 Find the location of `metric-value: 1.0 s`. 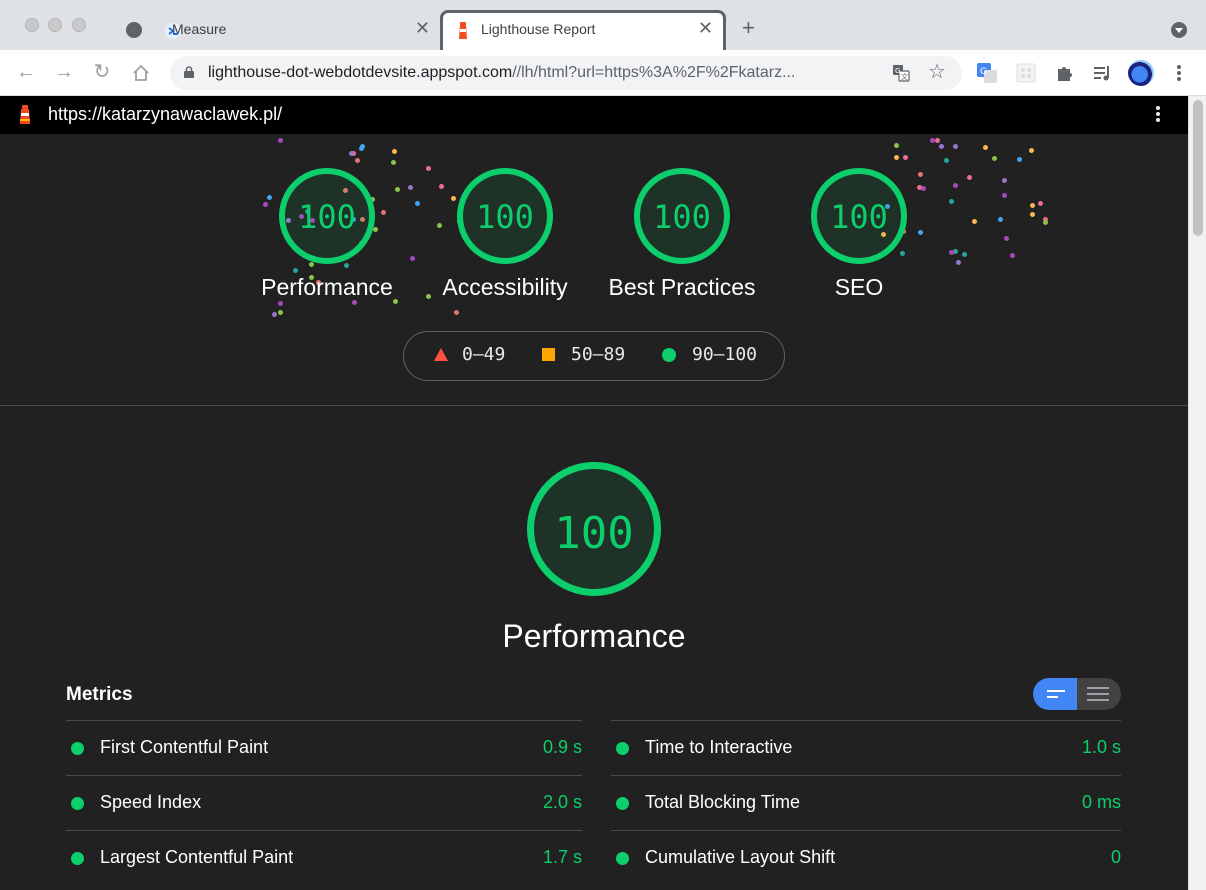

metric-value: 1.0 s is located at coordinates (1101, 747).